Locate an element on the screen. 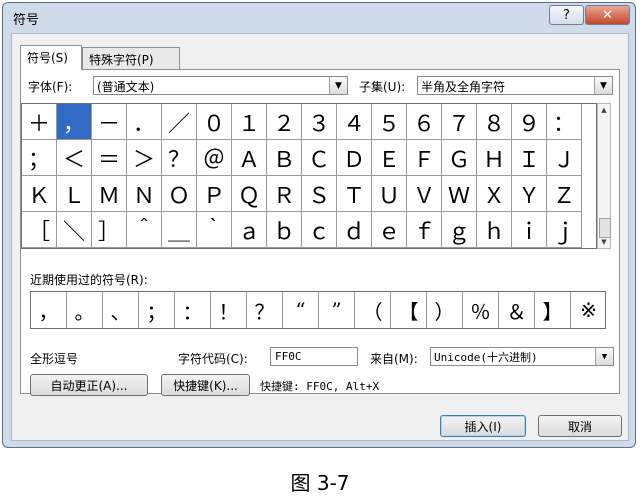 The width and height of the screenshot is (640, 499). symbol-cell: ｅ is located at coordinates (389, 230).